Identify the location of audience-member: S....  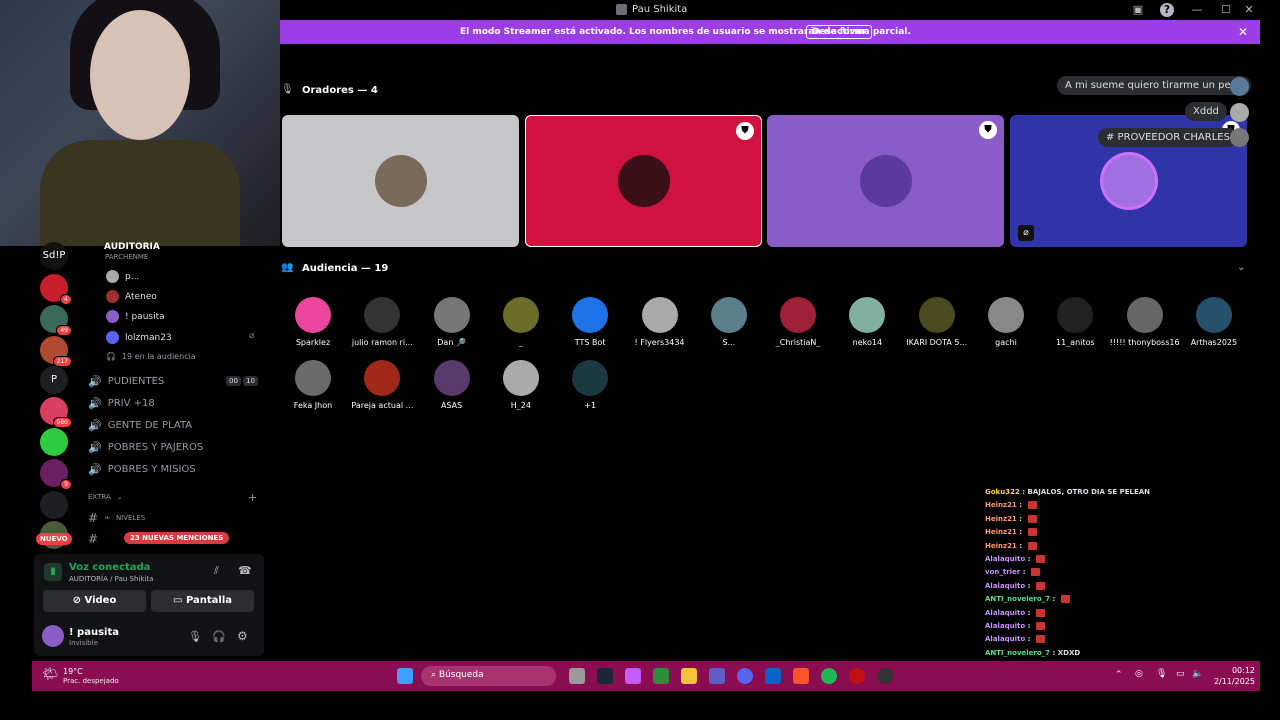
(729, 322).